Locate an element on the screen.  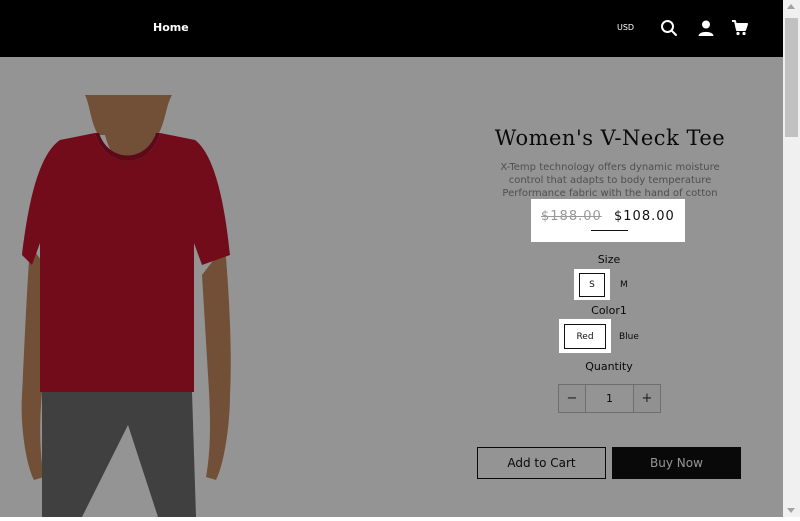
price-block: $188.00 $108.00 is located at coordinates (608, 220).